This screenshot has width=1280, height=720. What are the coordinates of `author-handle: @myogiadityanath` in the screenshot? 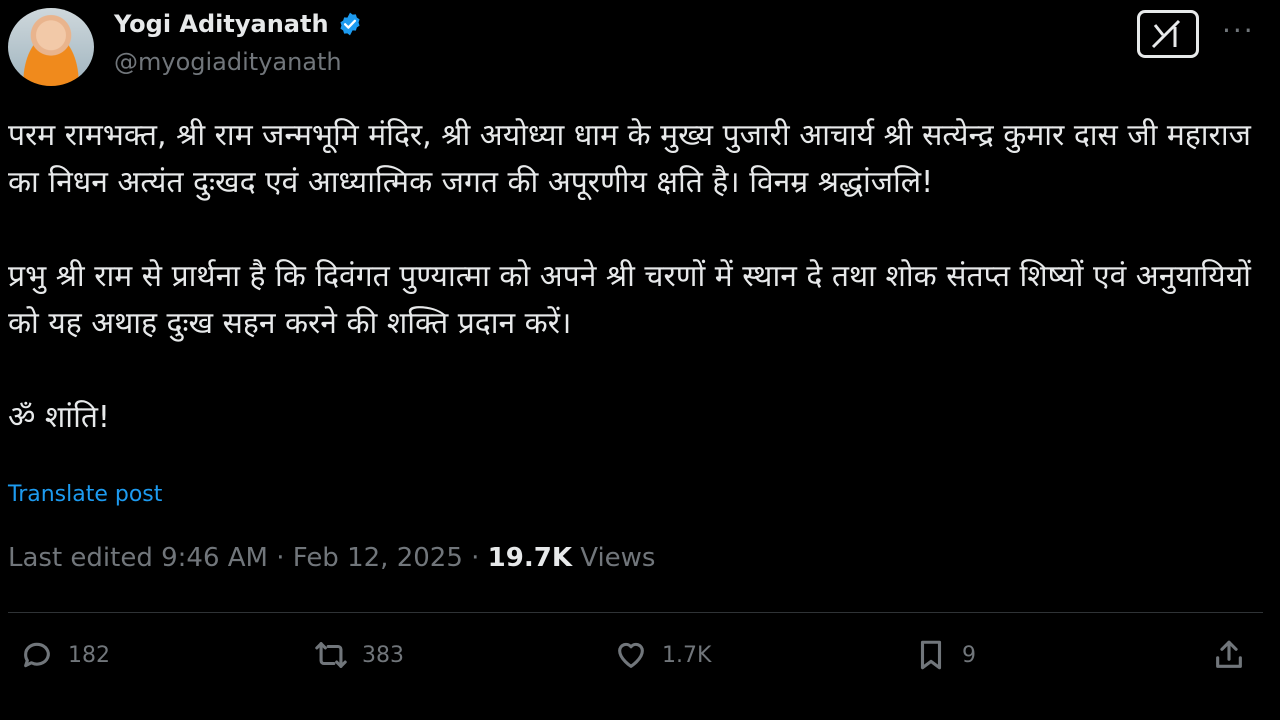 It's located at (228, 62).